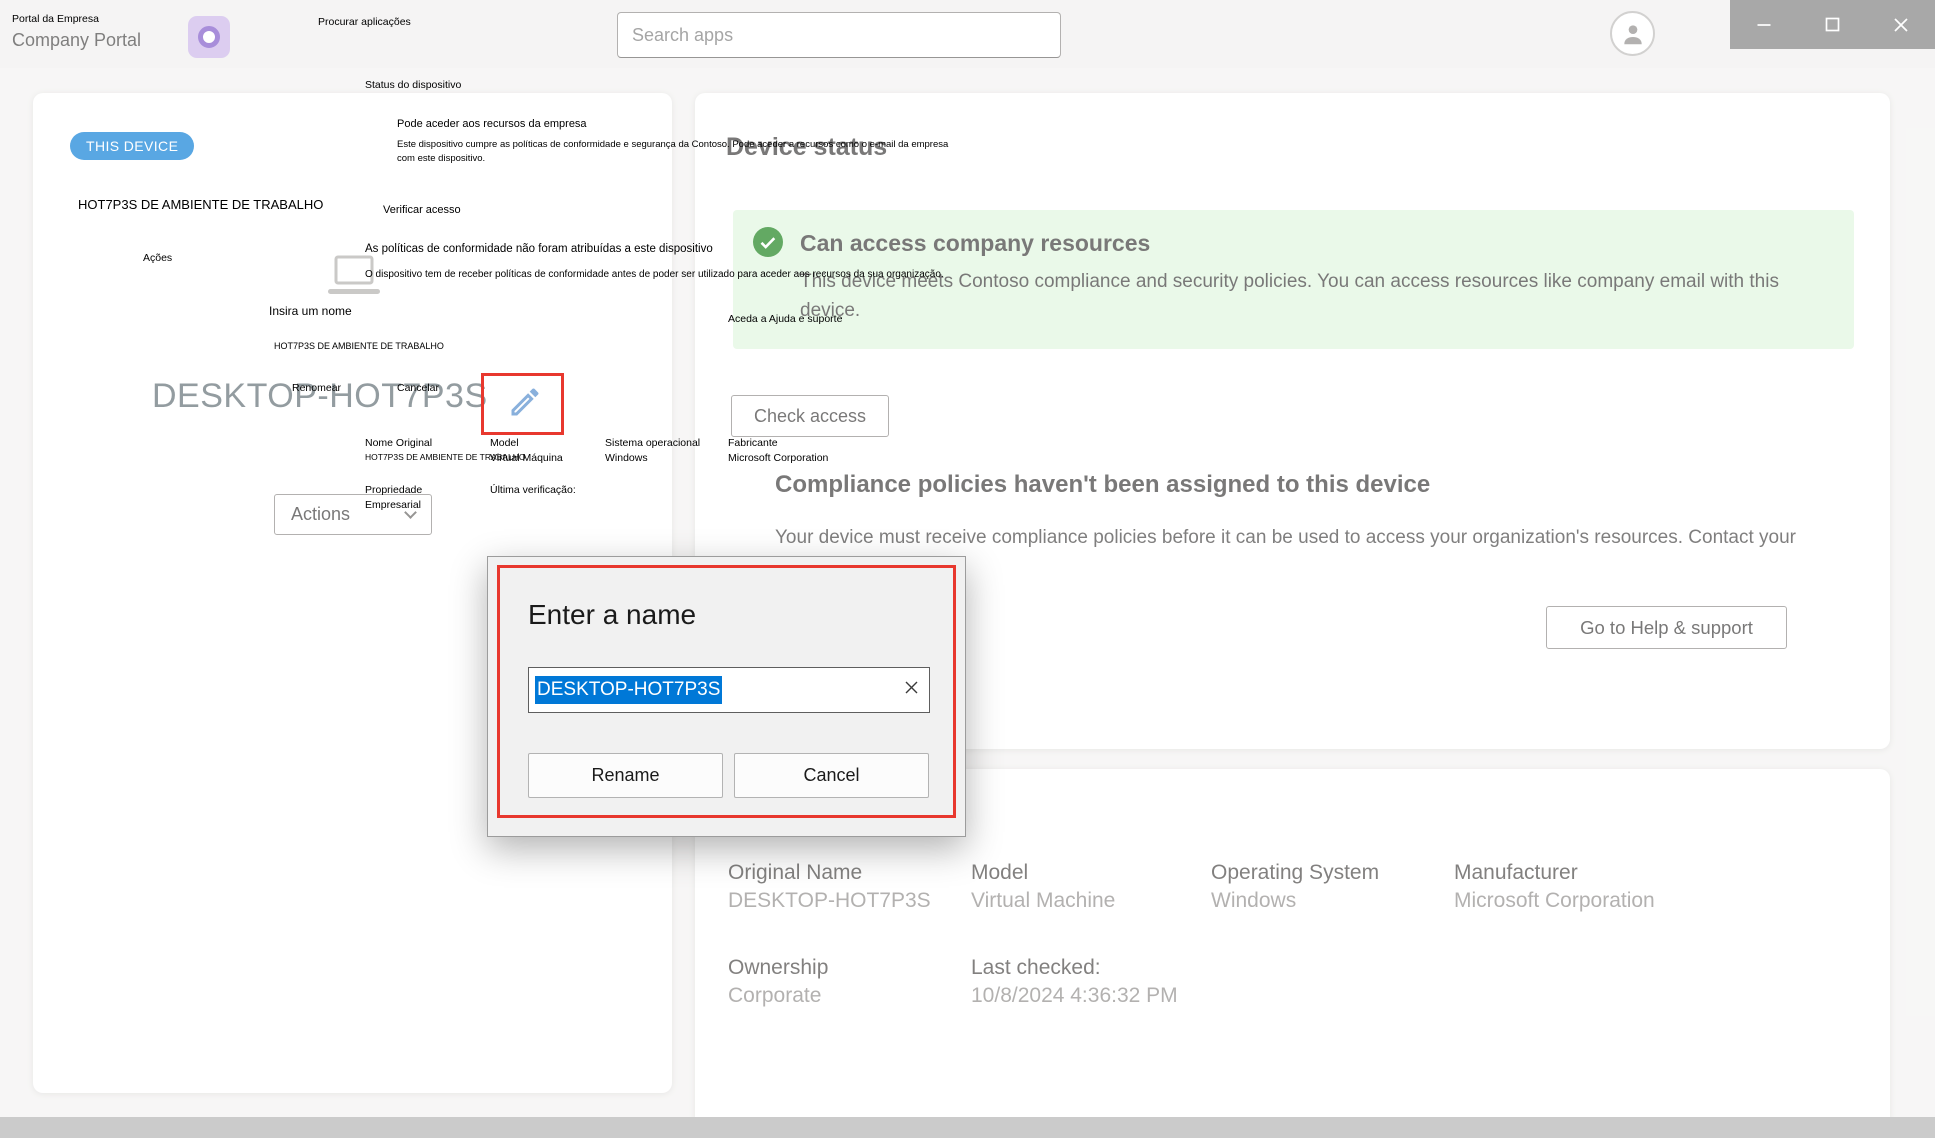  What do you see at coordinates (1554, 900) in the screenshot?
I see `manufacturer-value: Microsoft Corporation` at bounding box center [1554, 900].